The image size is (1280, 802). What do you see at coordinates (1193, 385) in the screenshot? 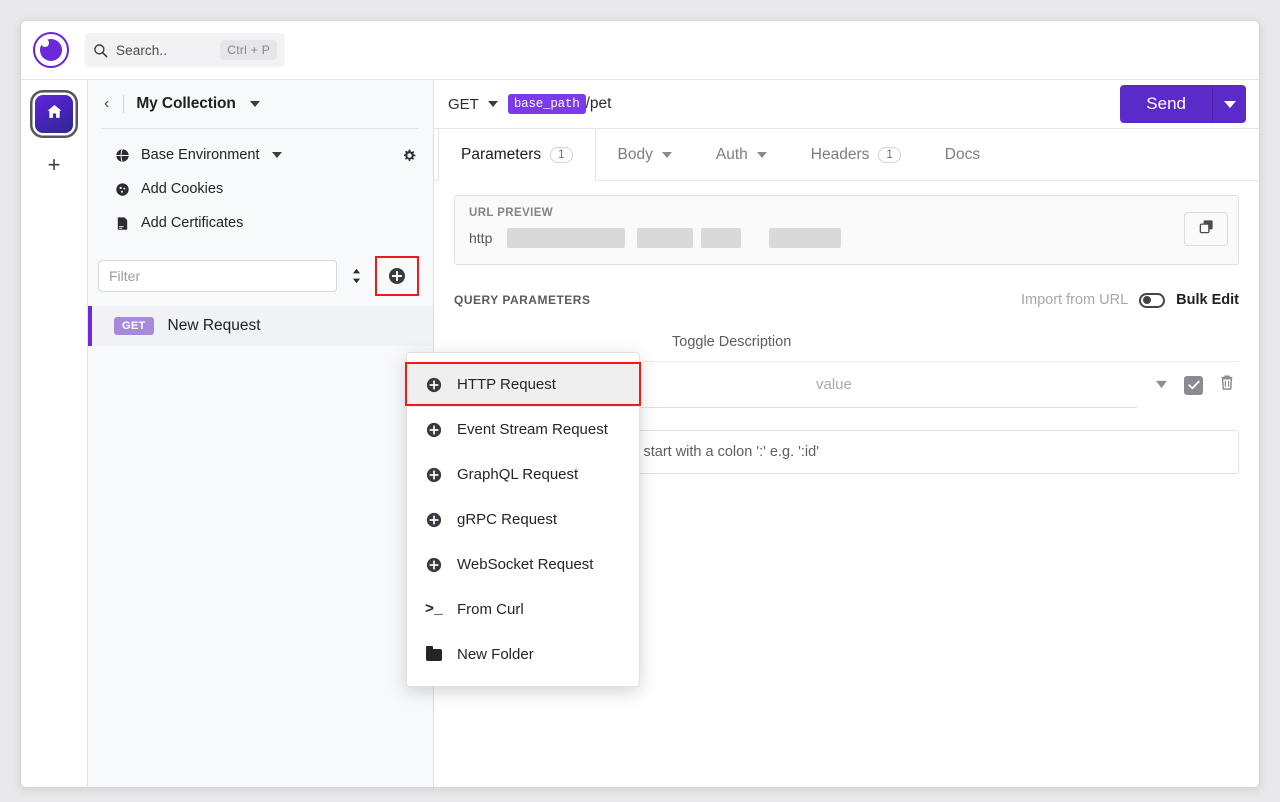
I see `checkbox-checked-icon` at bounding box center [1193, 385].